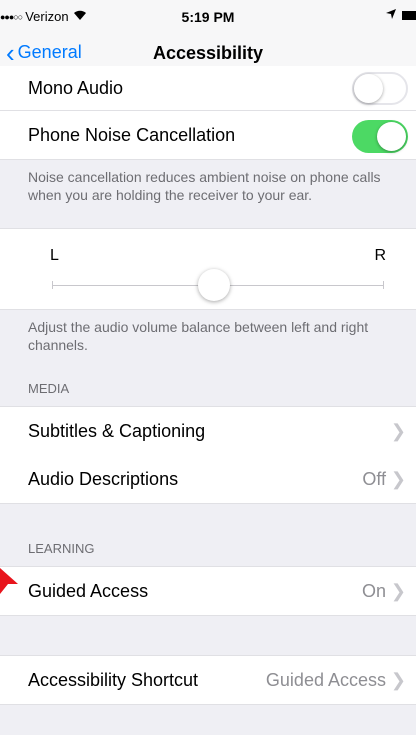 The height and width of the screenshot is (735, 416). Describe the element at coordinates (208, 17) in the screenshot. I see `status-time: 5:19 PM` at that location.